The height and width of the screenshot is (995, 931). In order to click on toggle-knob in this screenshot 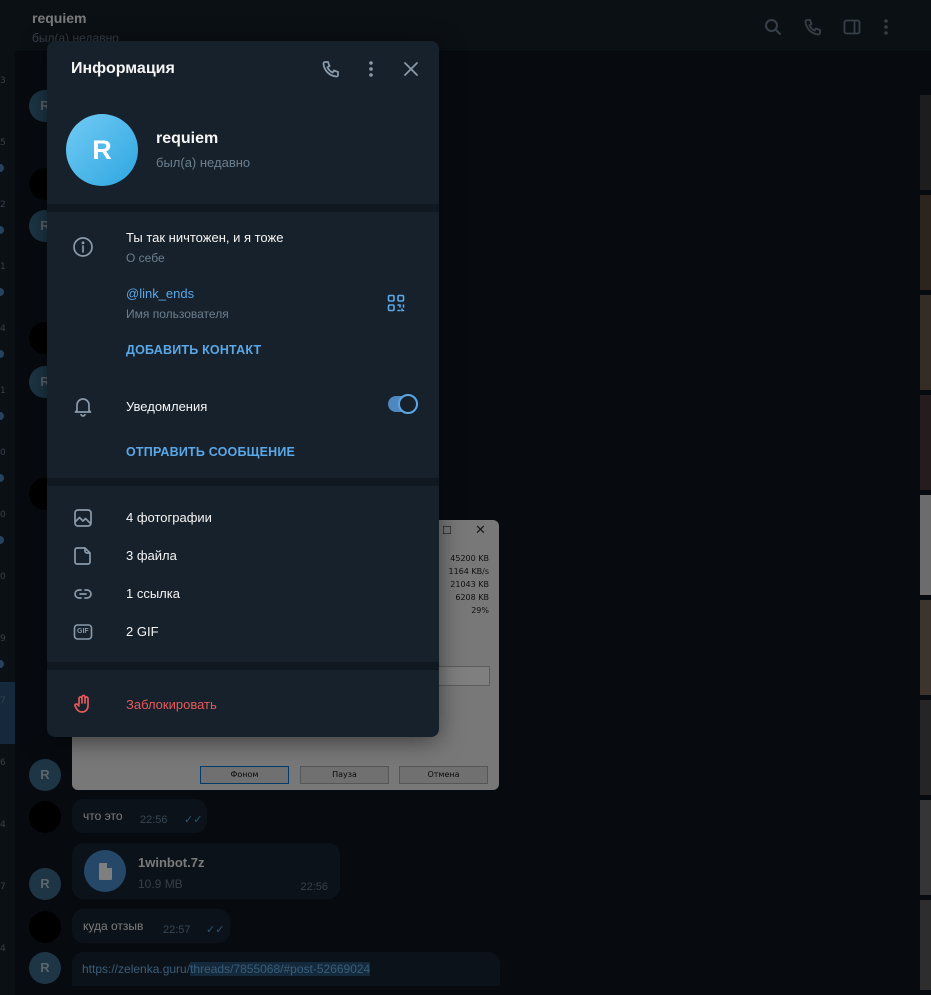, I will do `click(408, 404)`.